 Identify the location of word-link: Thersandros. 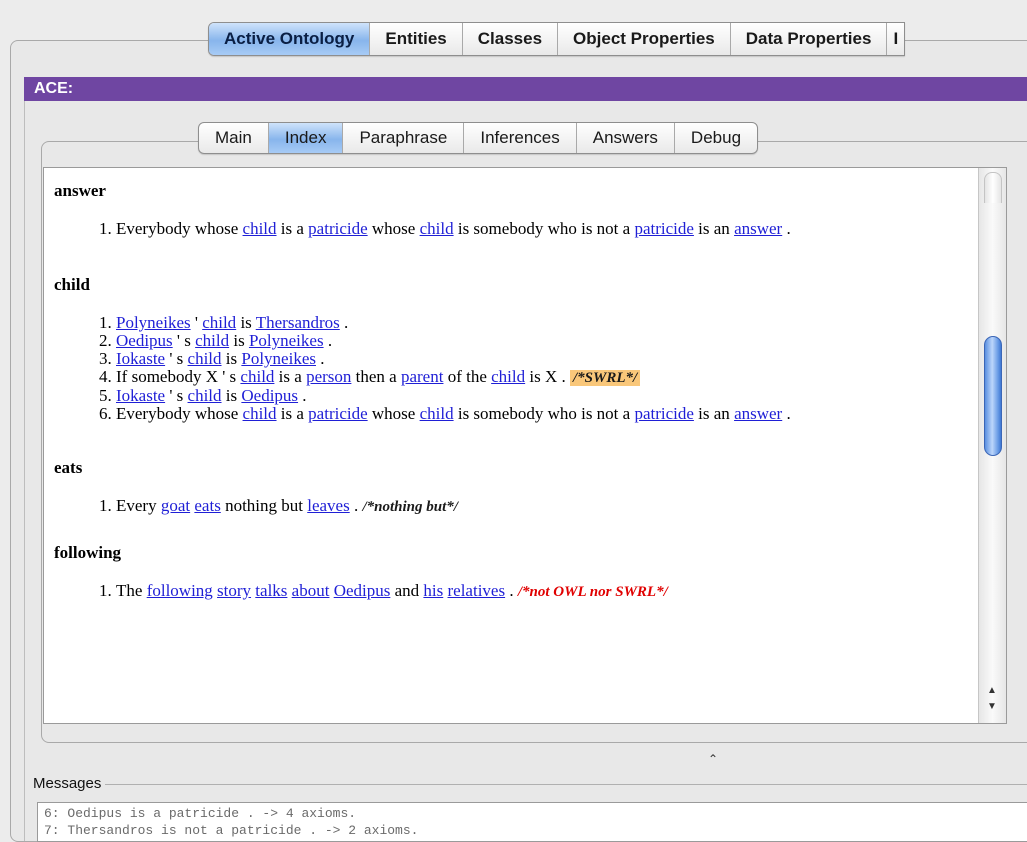
(298, 322).